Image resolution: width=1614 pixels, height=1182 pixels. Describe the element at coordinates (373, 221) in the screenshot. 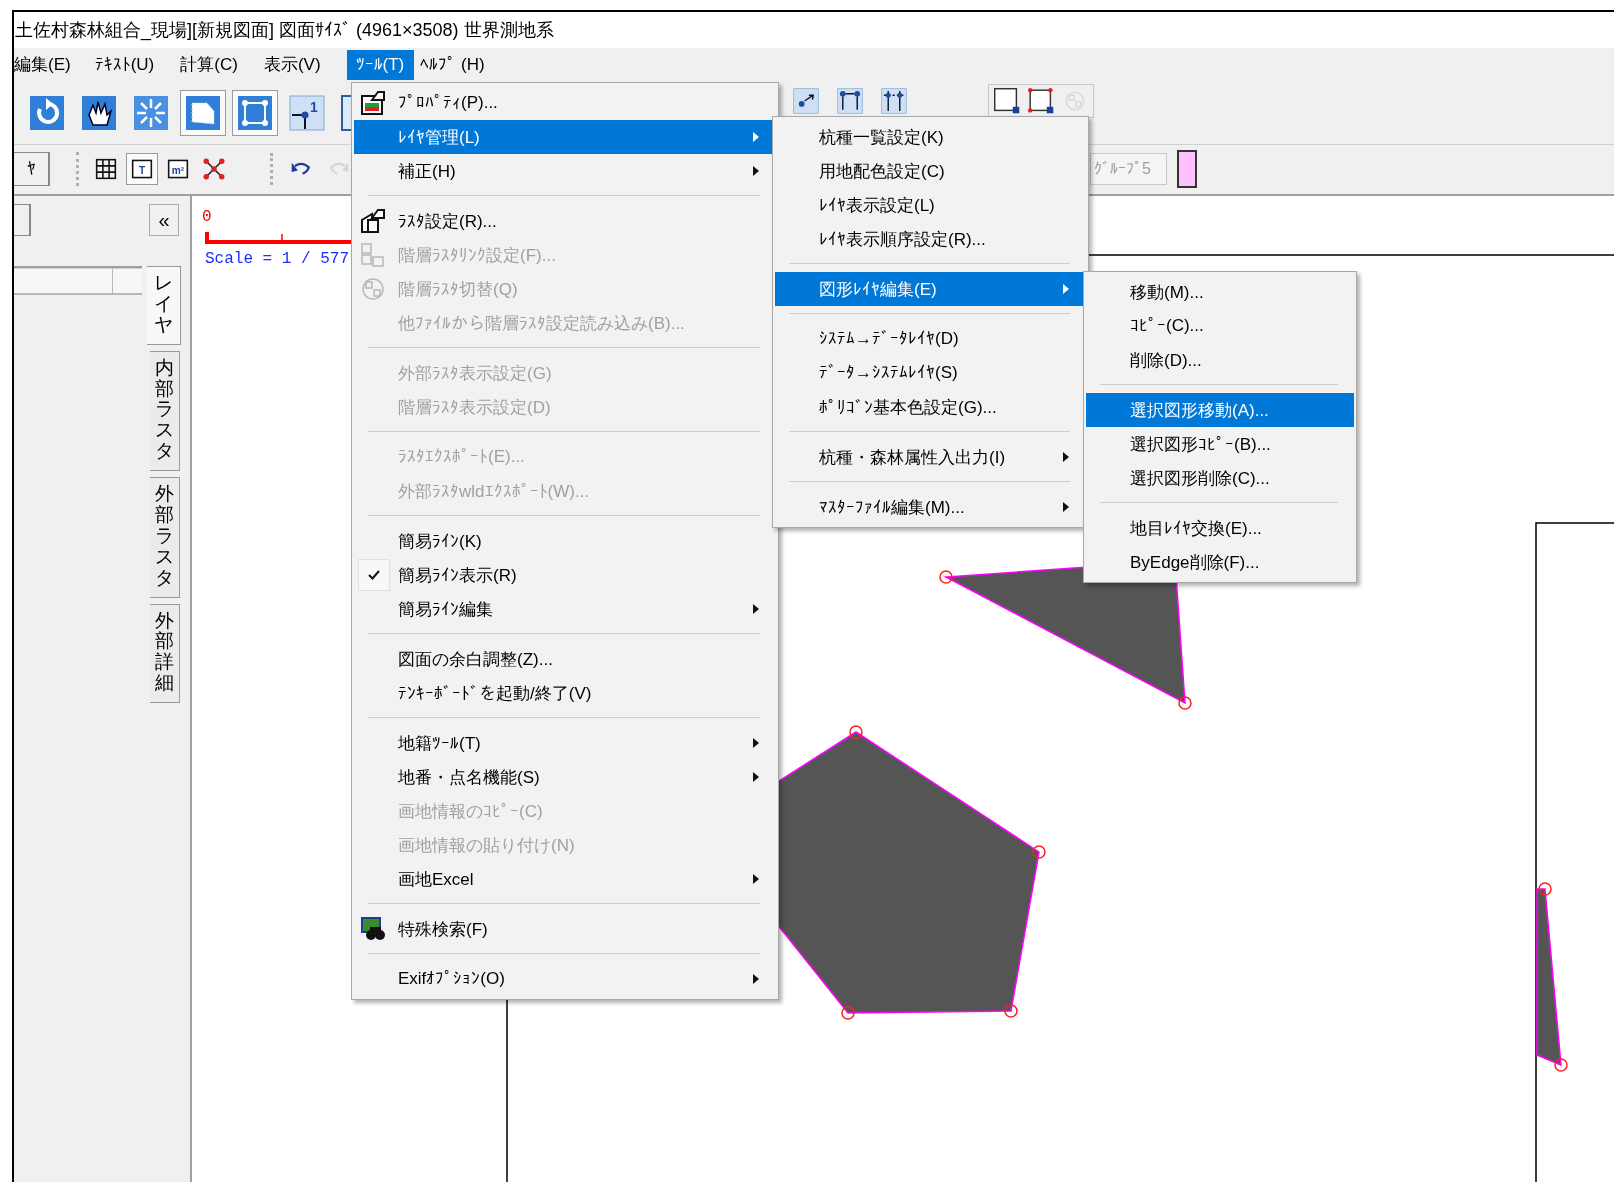

I see `raster-document-icon` at that location.